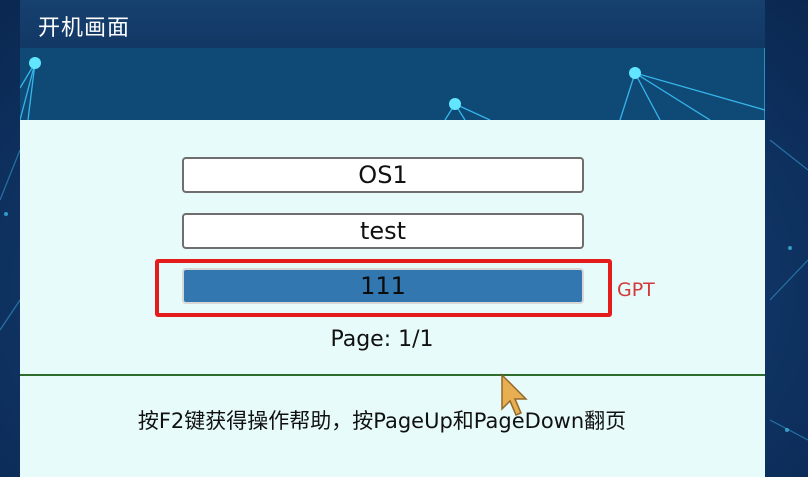 Image resolution: width=808 pixels, height=477 pixels. What do you see at coordinates (382, 339) in the screenshot?
I see `page-indicator: Page: 1/1` at bounding box center [382, 339].